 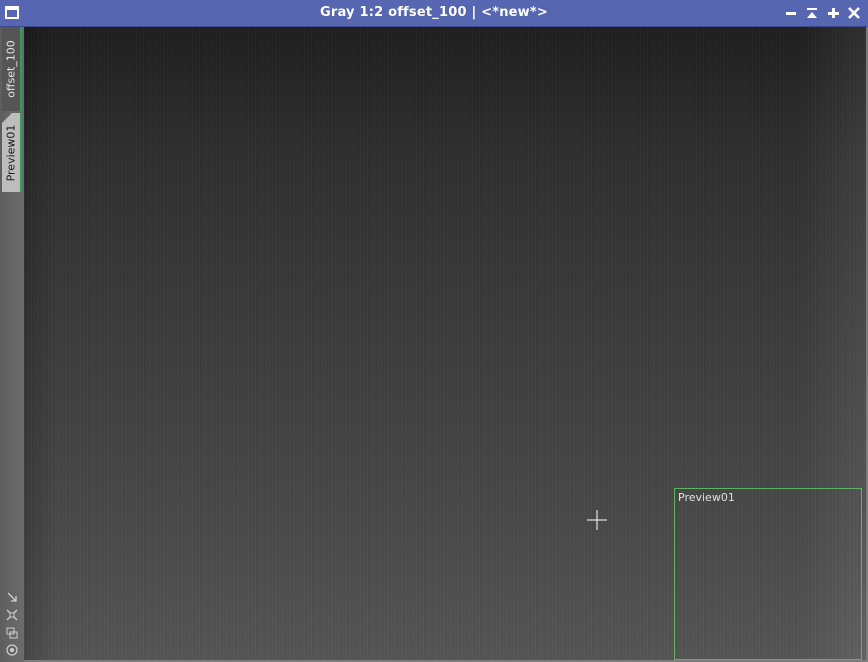 What do you see at coordinates (12, 596) in the screenshot?
I see `fit-view-icon` at bounding box center [12, 596].